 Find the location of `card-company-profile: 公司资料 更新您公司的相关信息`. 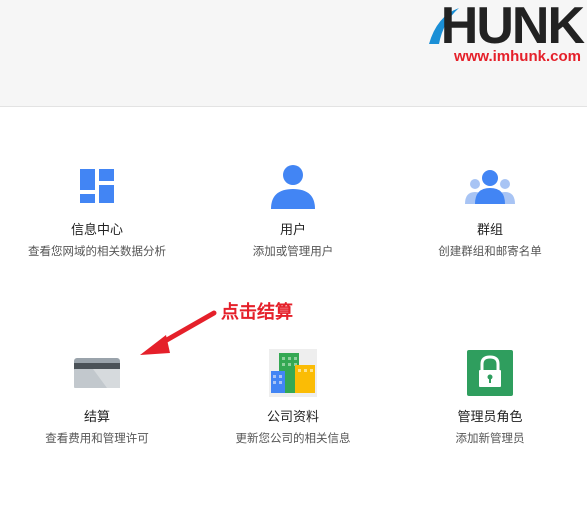

card-company-profile: 公司资料 更新您公司的相关信息 is located at coordinates (293, 395).